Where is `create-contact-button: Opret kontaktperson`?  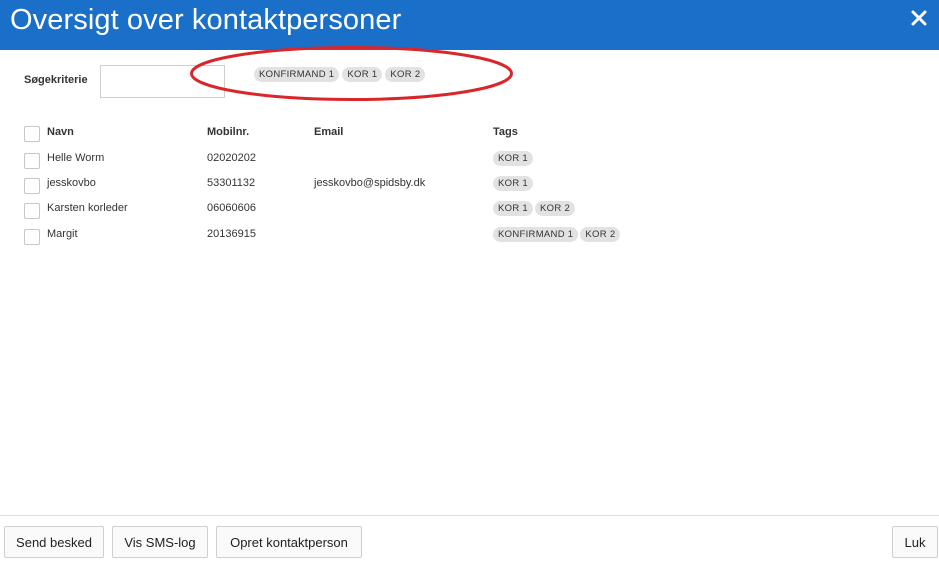 create-contact-button: Opret kontaktperson is located at coordinates (289, 542).